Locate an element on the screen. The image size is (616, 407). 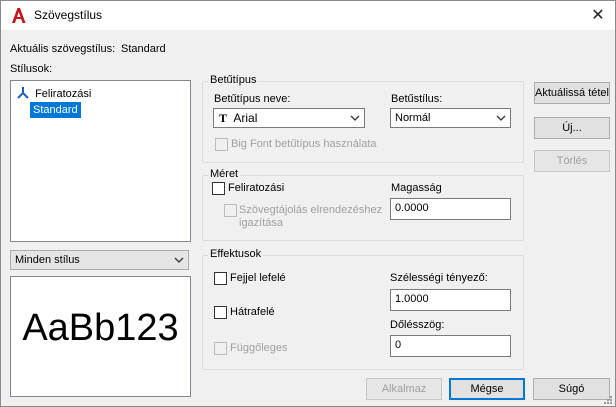
effects-group-title: Effektusok is located at coordinates (236, 254).